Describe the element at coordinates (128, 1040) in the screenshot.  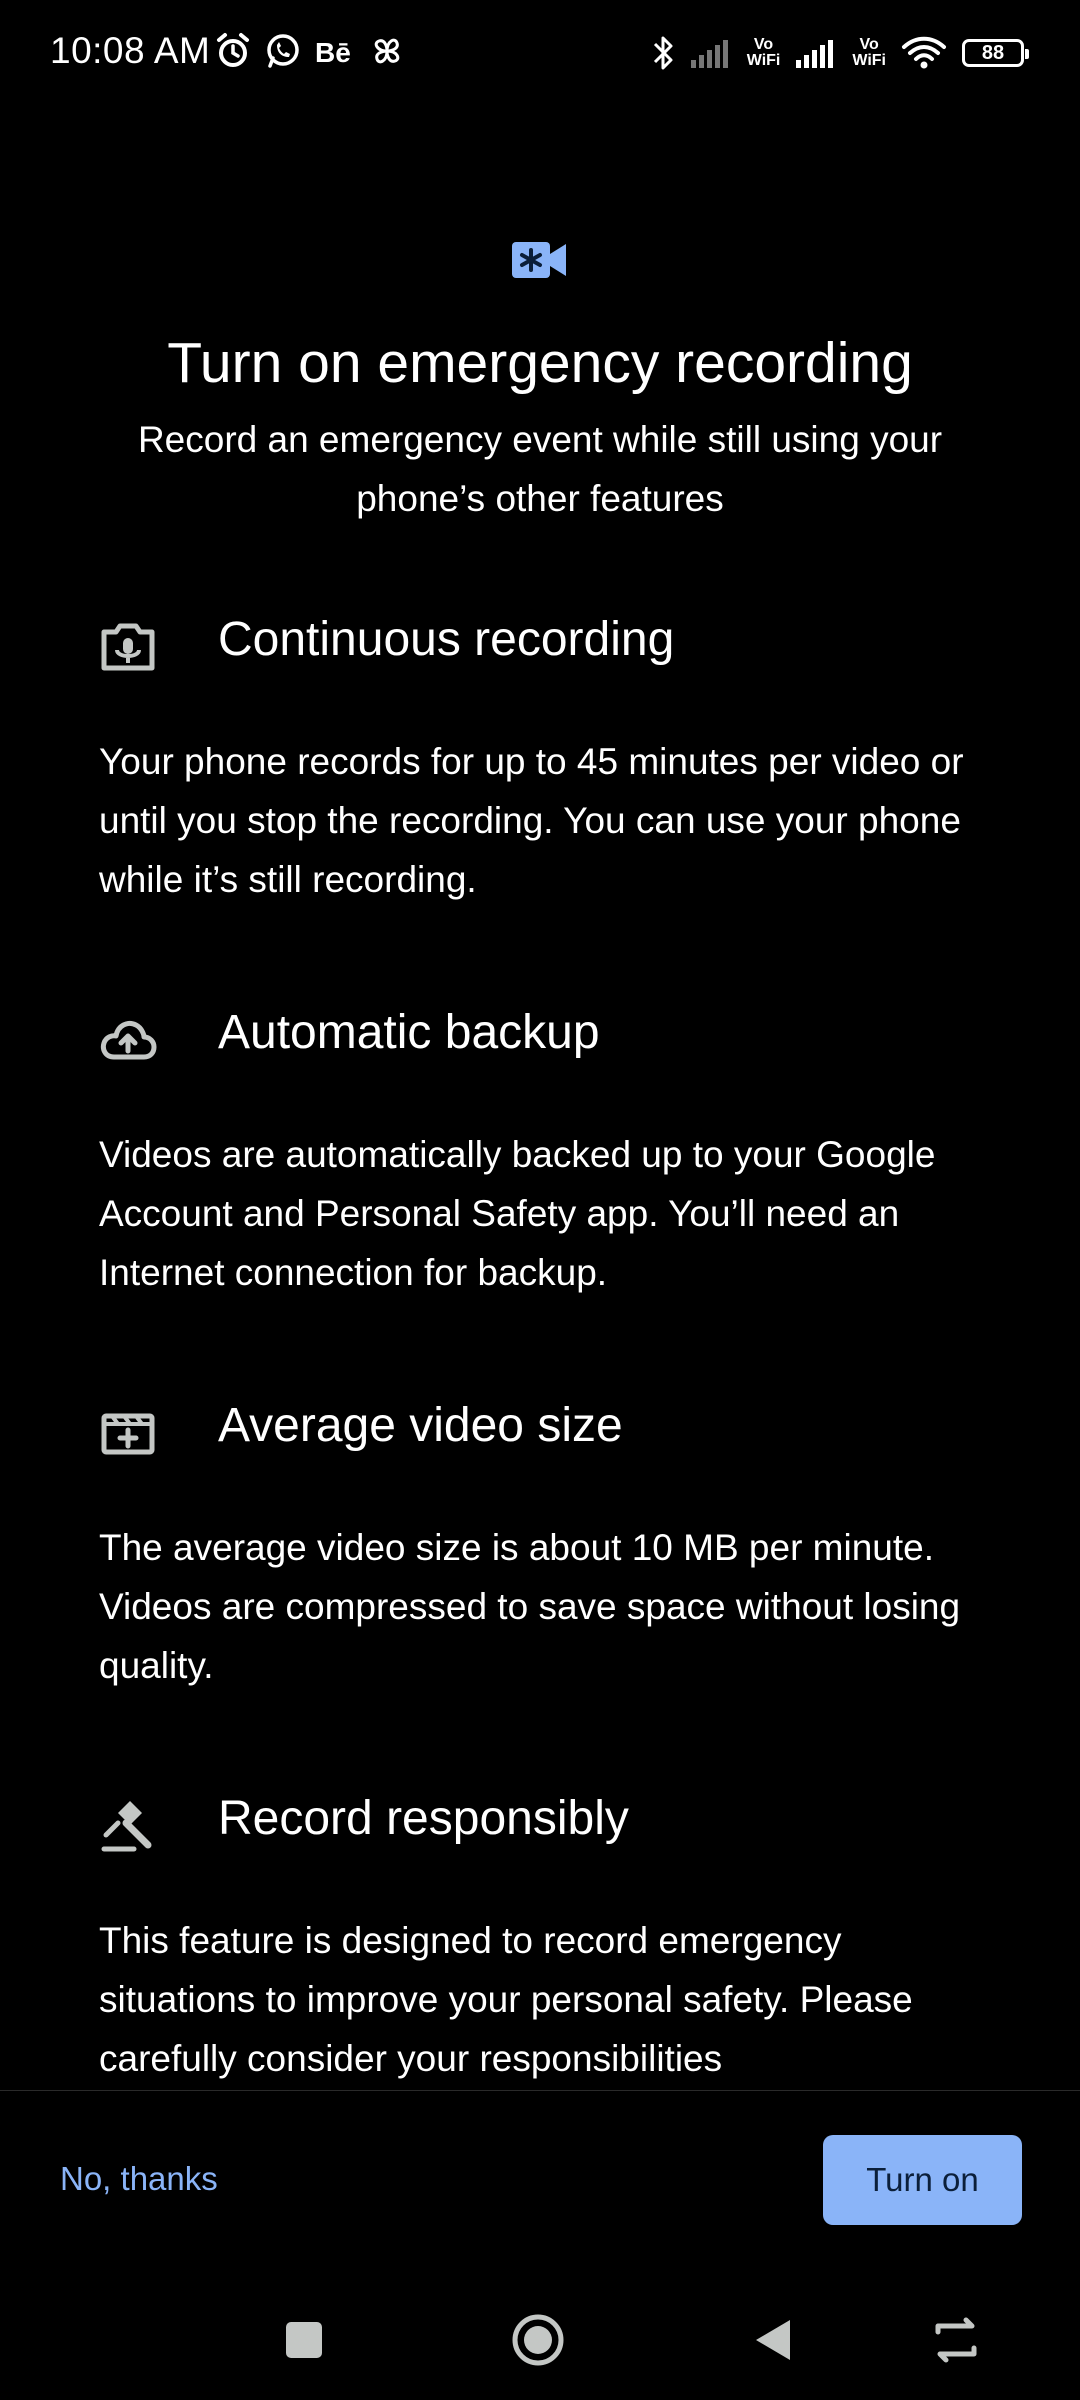
I see `cloud-upload-icon` at that location.